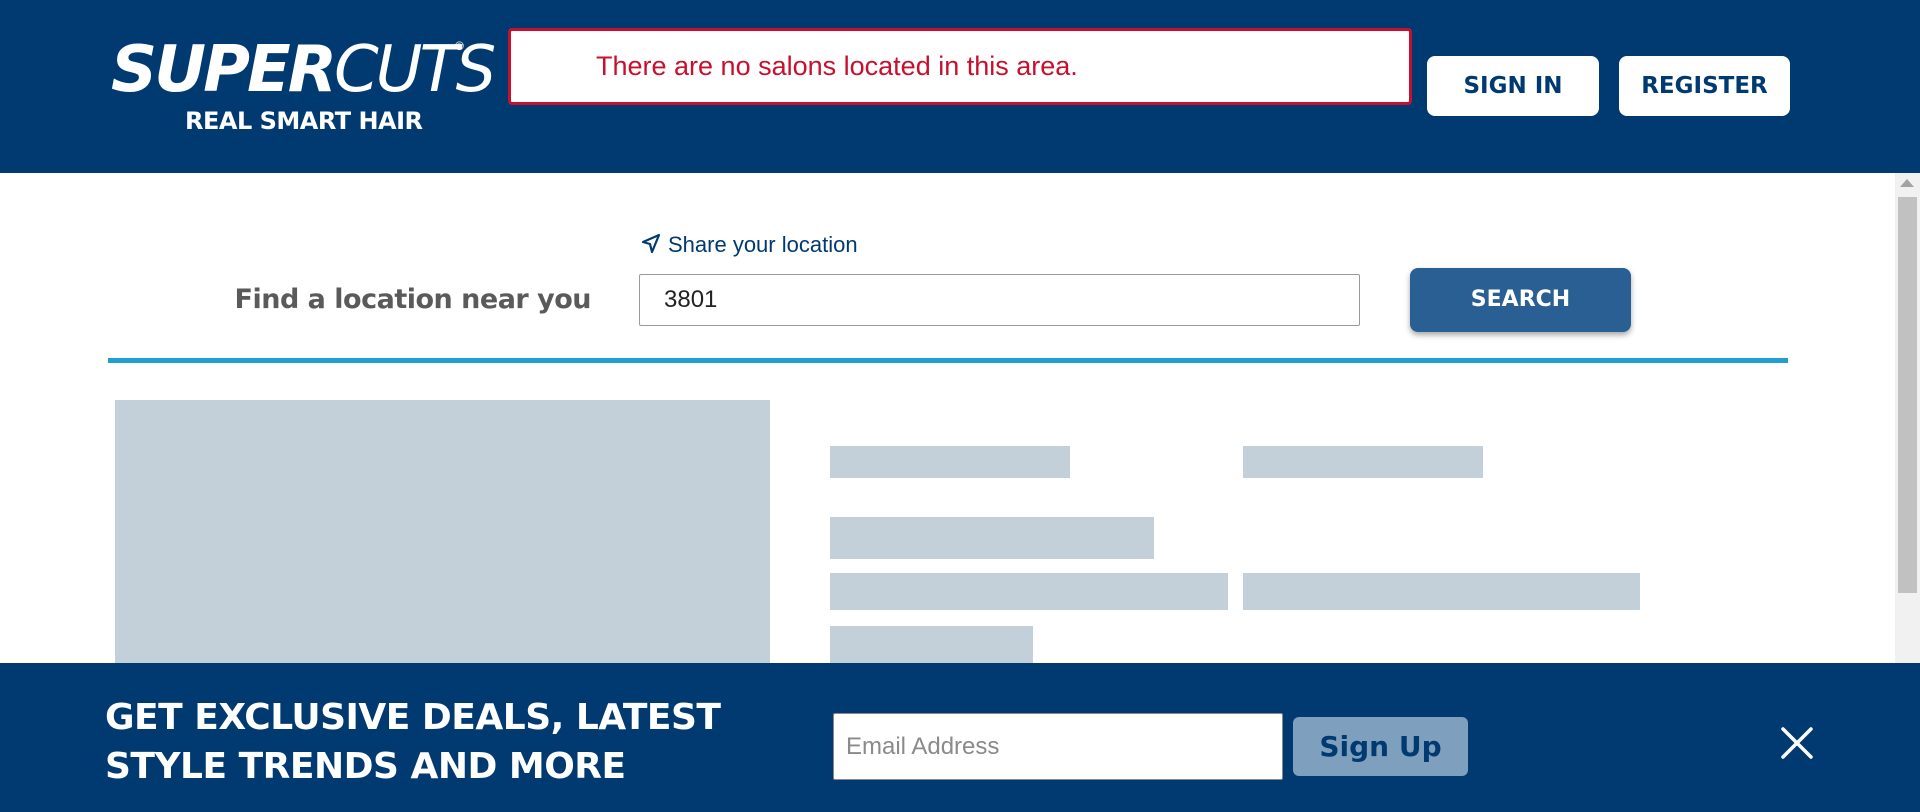 The image size is (1920, 812). What do you see at coordinates (1513, 86) in the screenshot?
I see `sign-in-button: SIGN IN` at bounding box center [1513, 86].